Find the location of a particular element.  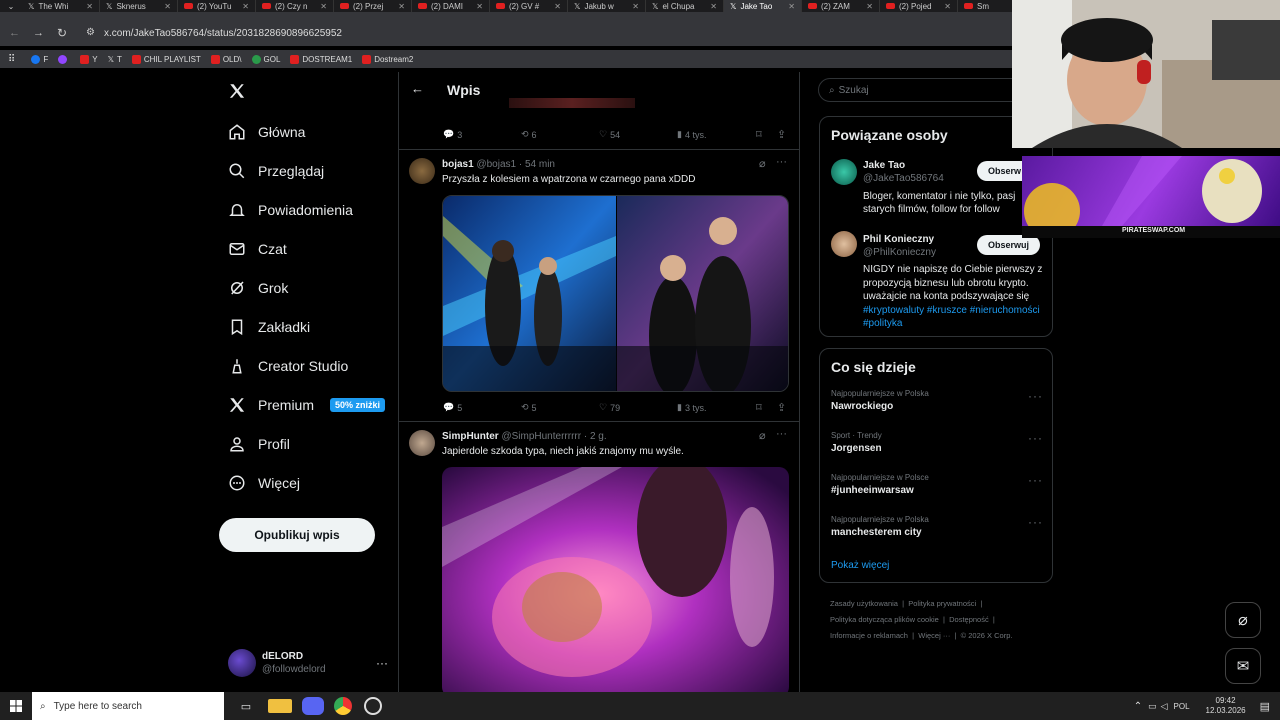

follow-button: Obserwuj is located at coordinates (1009, 245).